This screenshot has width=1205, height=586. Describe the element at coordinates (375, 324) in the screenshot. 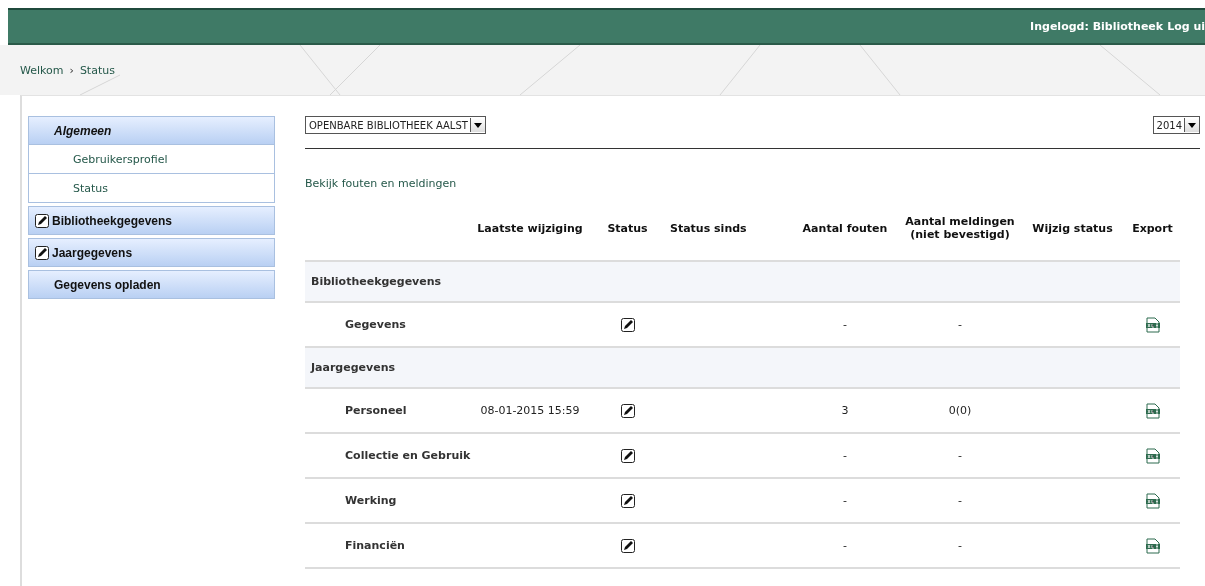

I see `row-name: Gegevens` at that location.